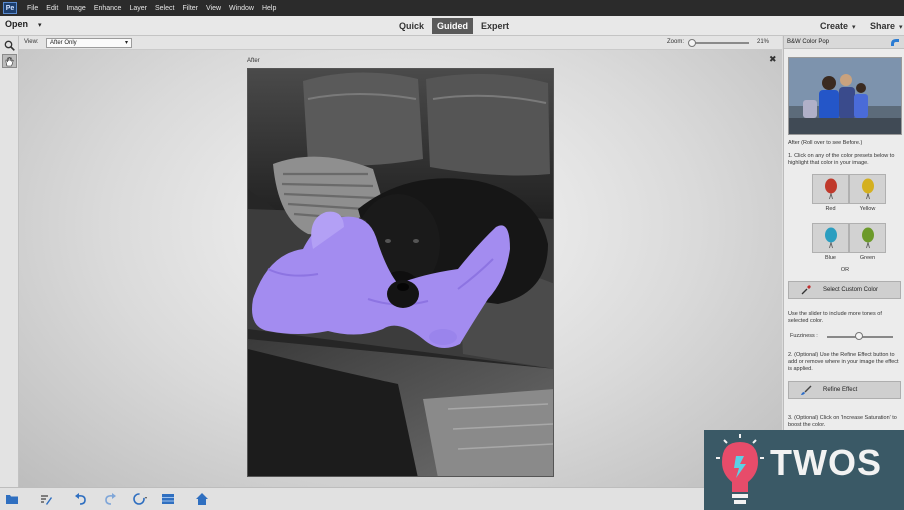 The image size is (904, 510). Describe the element at coordinates (808, 42) in the screenshot. I see `panel-title: B&W Color Pop` at that location.